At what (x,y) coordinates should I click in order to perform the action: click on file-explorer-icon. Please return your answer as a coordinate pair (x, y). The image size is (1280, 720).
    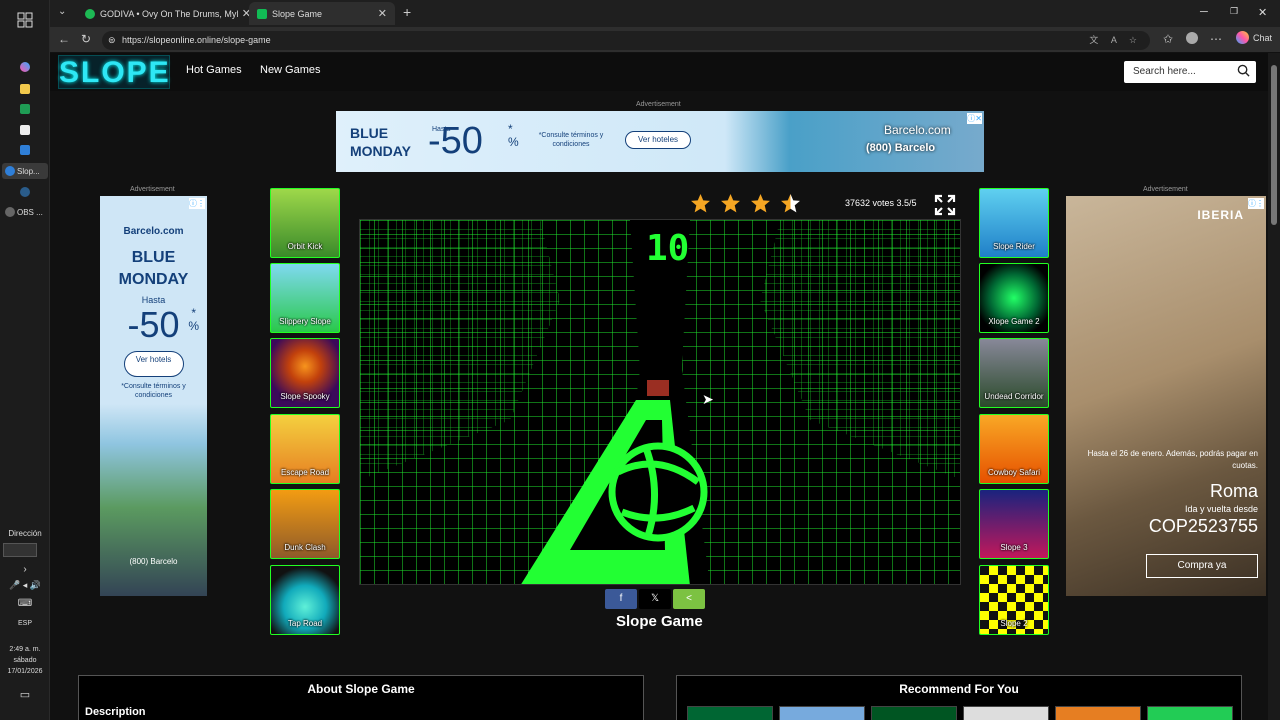
    Looking at the image, I should click on (25, 90).